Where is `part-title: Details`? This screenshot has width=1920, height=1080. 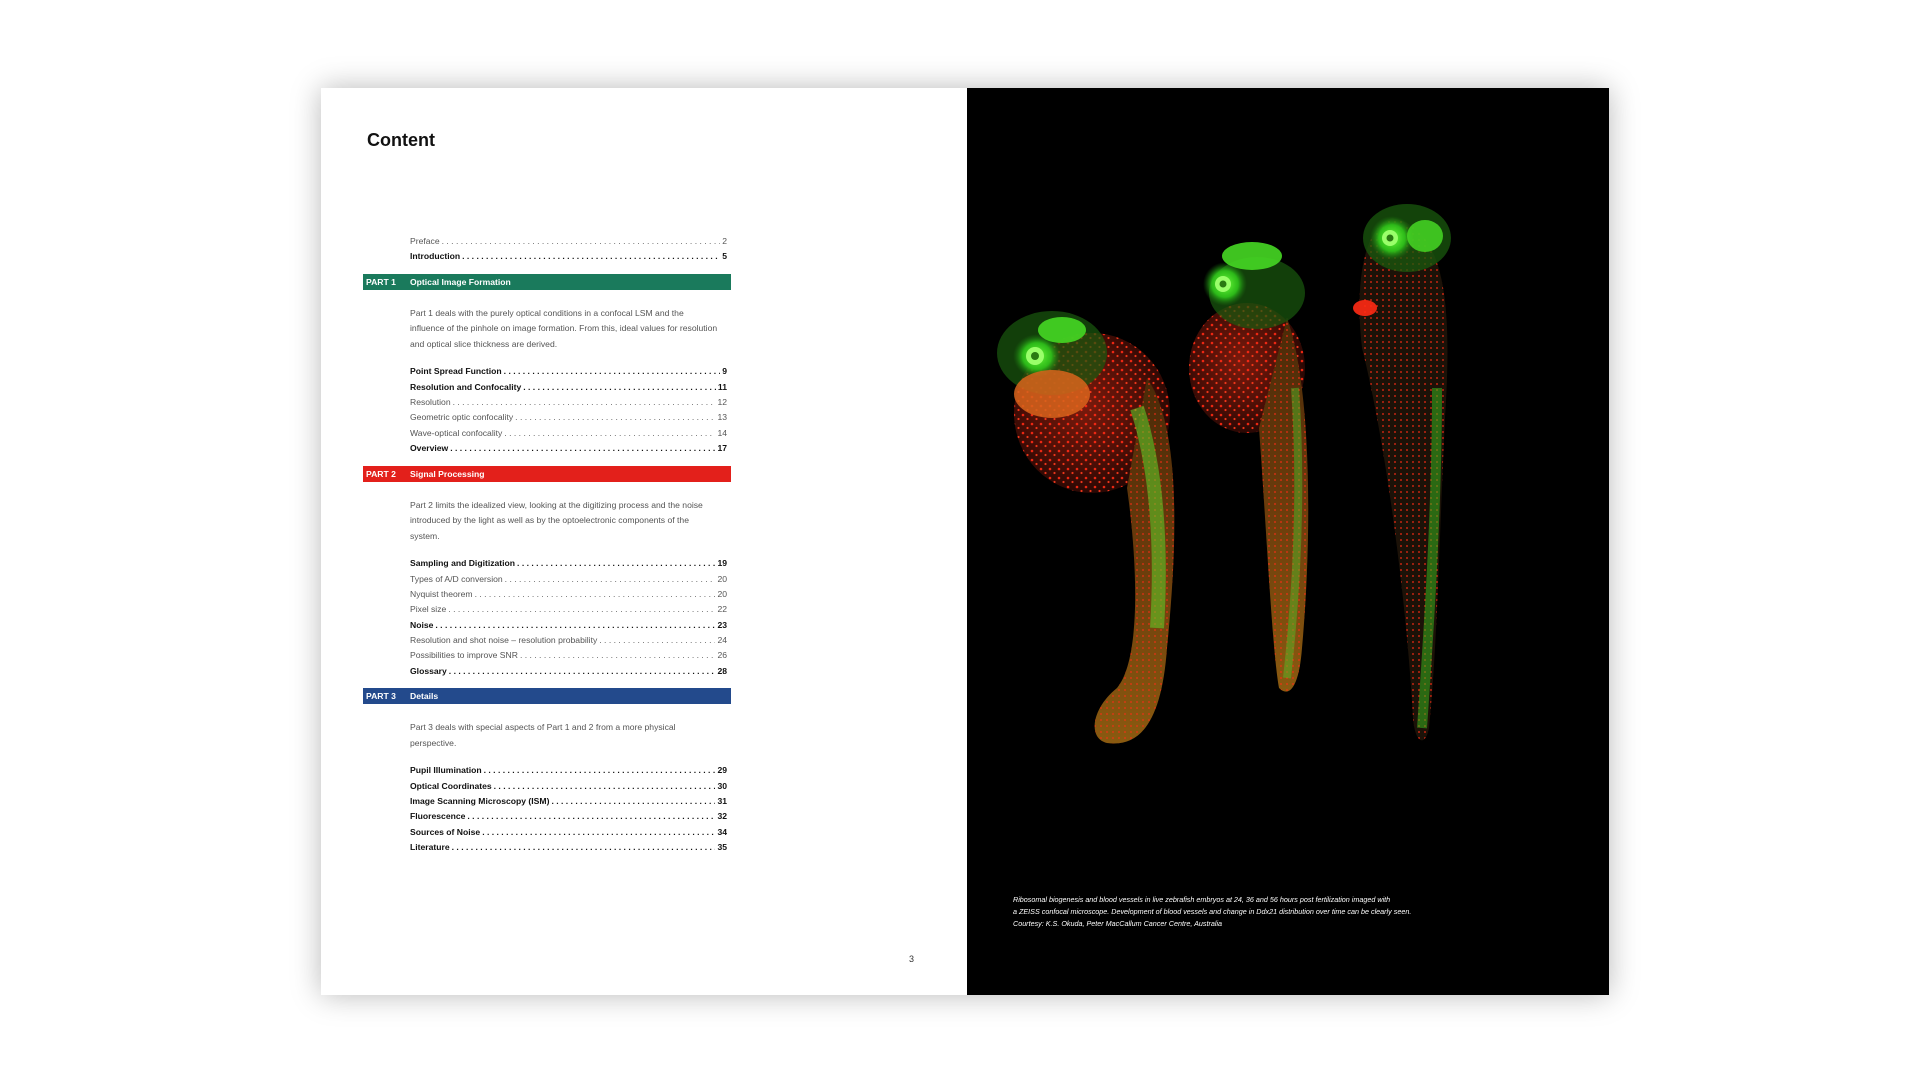
part-title: Details is located at coordinates (424, 696).